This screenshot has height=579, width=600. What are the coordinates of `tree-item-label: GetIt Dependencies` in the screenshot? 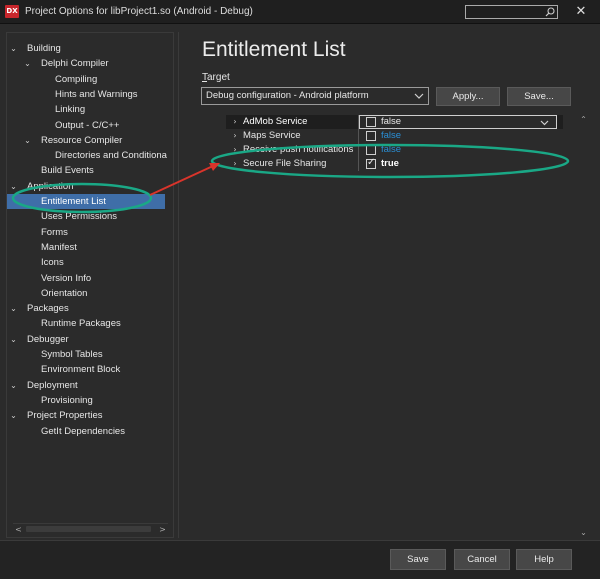 It's located at (83, 431).